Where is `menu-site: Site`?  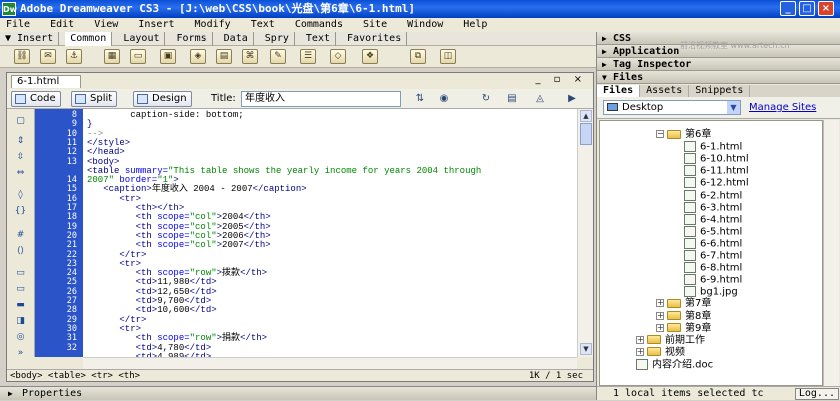
menu-site: Site is located at coordinates (375, 24).